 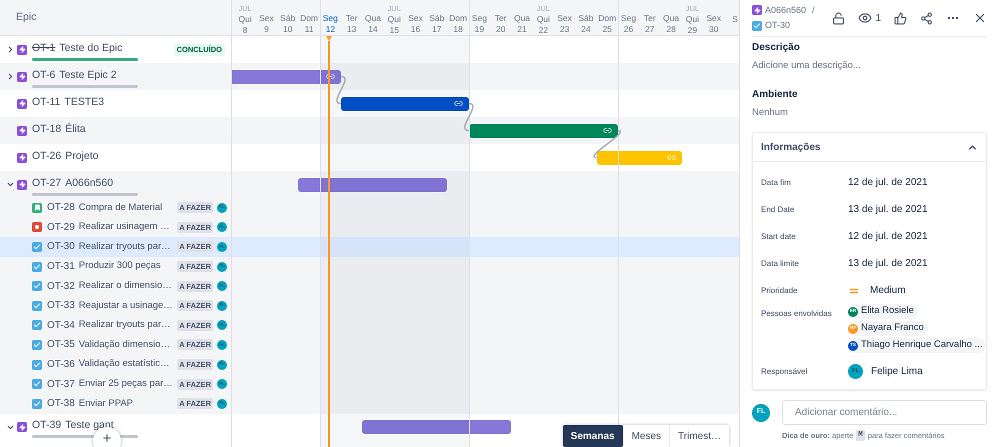 What do you see at coordinates (777, 25) in the screenshot?
I see `breadcrumb-link: OT-30` at bounding box center [777, 25].